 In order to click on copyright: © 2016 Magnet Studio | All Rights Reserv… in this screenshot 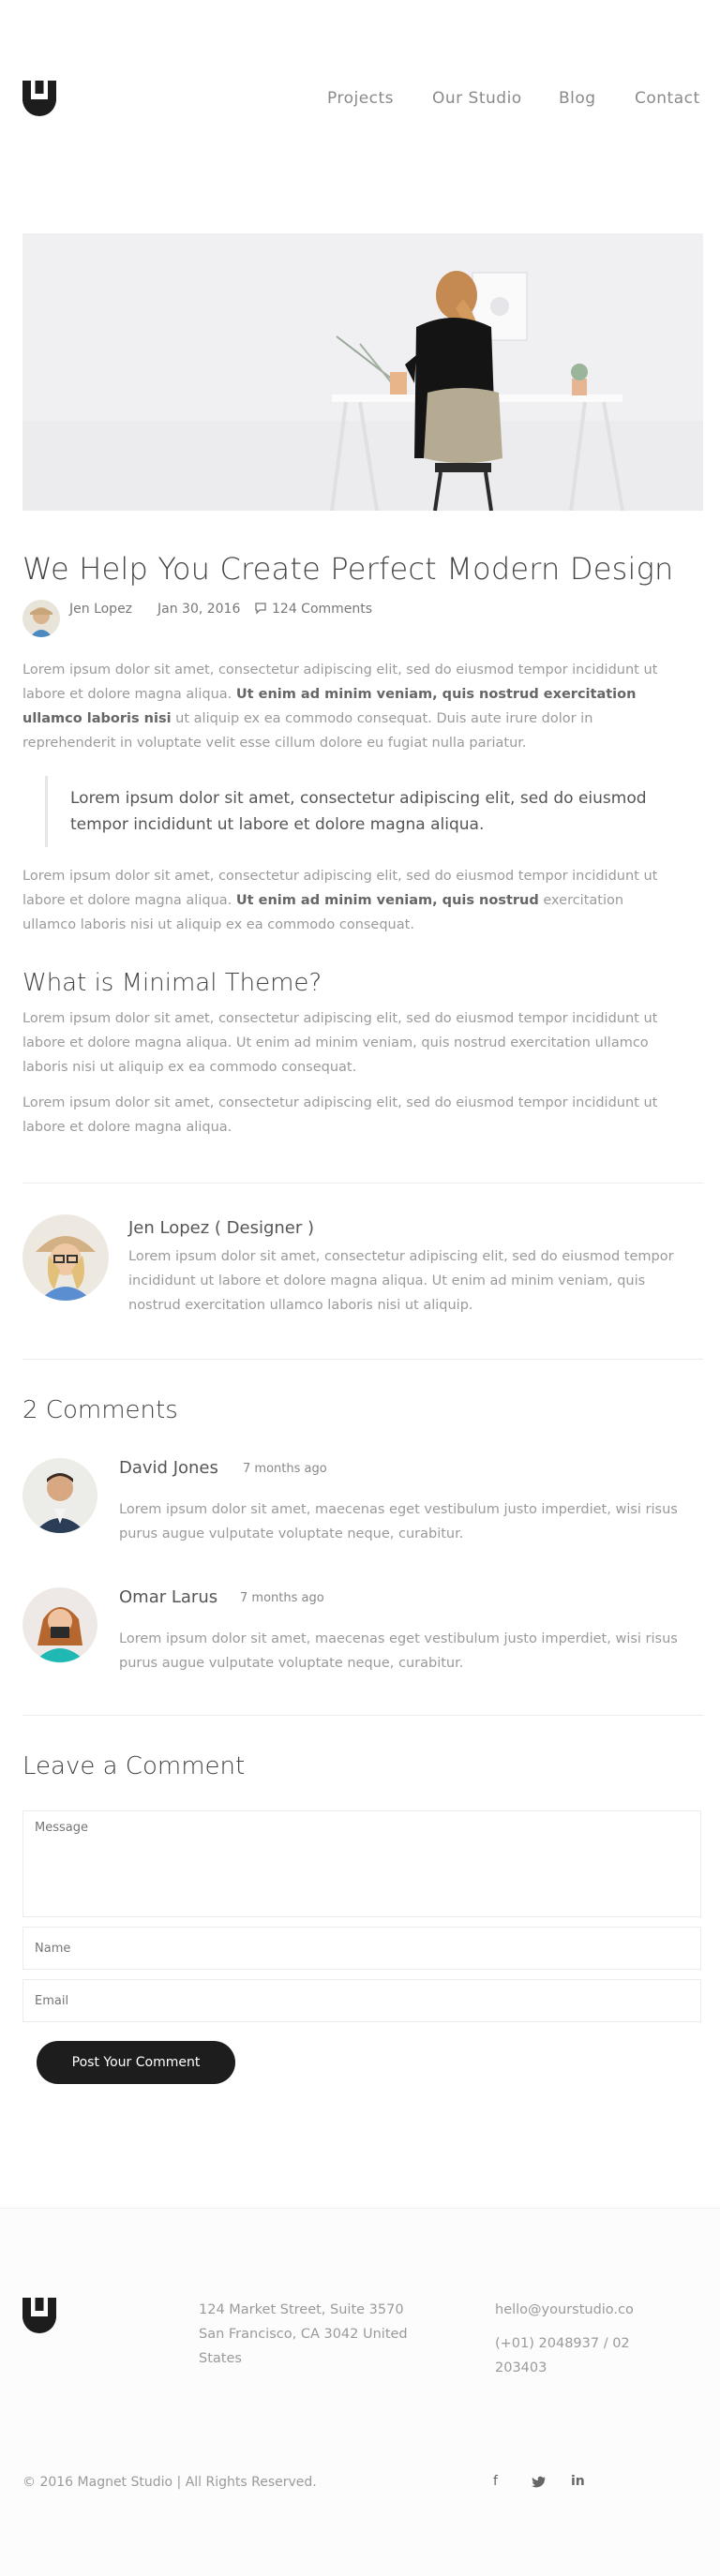, I will do `click(169, 2482)`.